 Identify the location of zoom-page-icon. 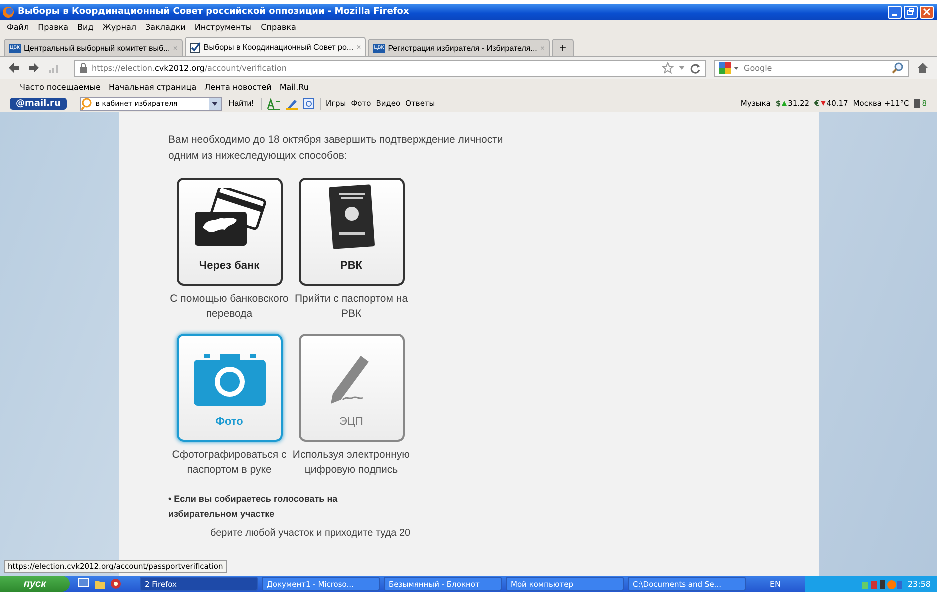
(308, 104).